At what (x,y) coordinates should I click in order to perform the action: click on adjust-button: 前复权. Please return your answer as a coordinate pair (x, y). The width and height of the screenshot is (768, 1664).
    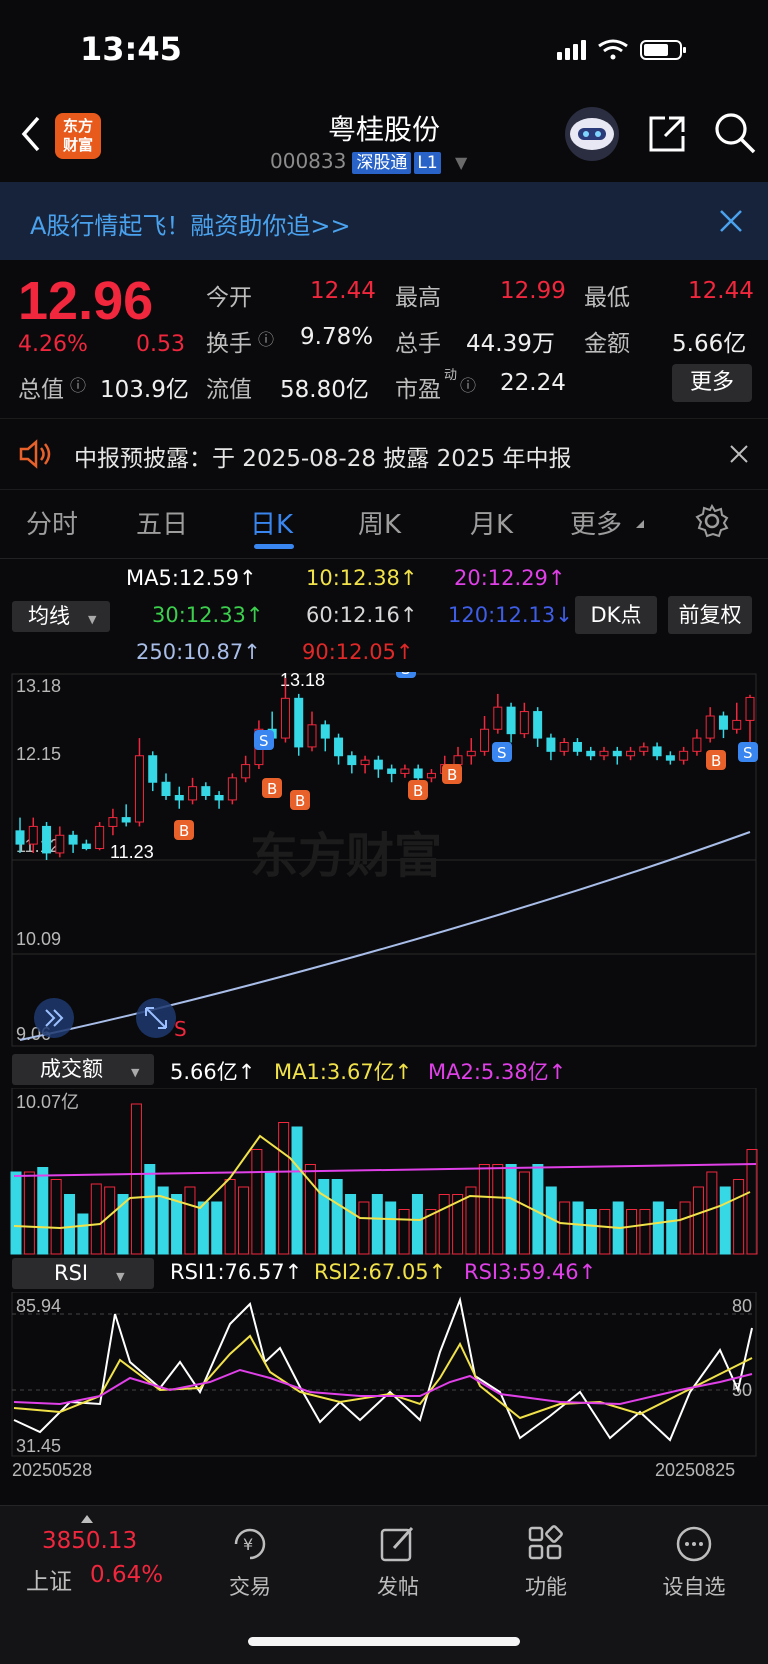
    Looking at the image, I should click on (710, 615).